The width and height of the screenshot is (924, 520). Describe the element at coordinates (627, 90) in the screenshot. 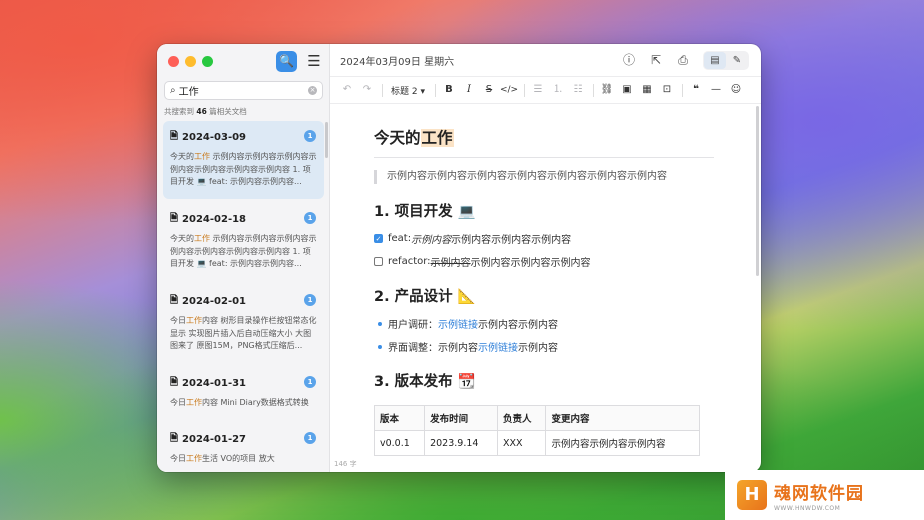

I see `image-icon: ▣` at that location.